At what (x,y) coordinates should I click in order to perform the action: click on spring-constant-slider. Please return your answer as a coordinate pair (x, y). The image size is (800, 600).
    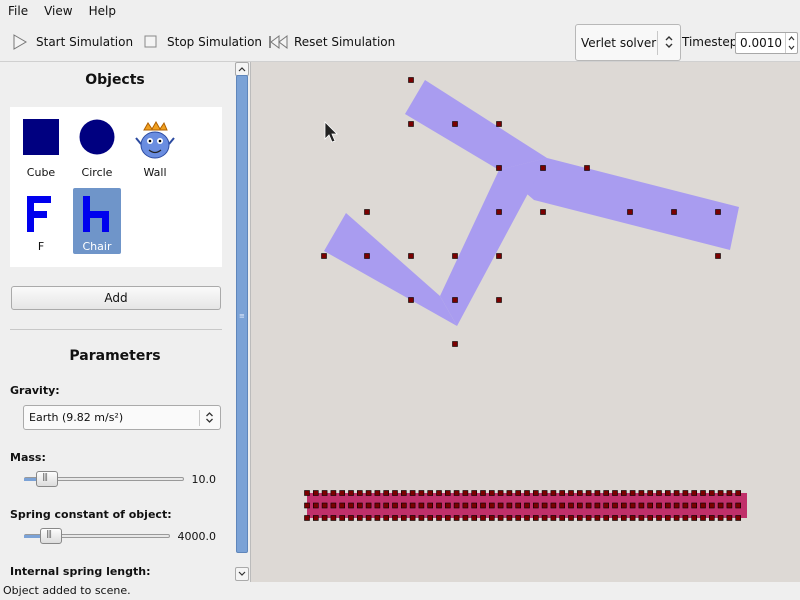
    Looking at the image, I should click on (98, 536).